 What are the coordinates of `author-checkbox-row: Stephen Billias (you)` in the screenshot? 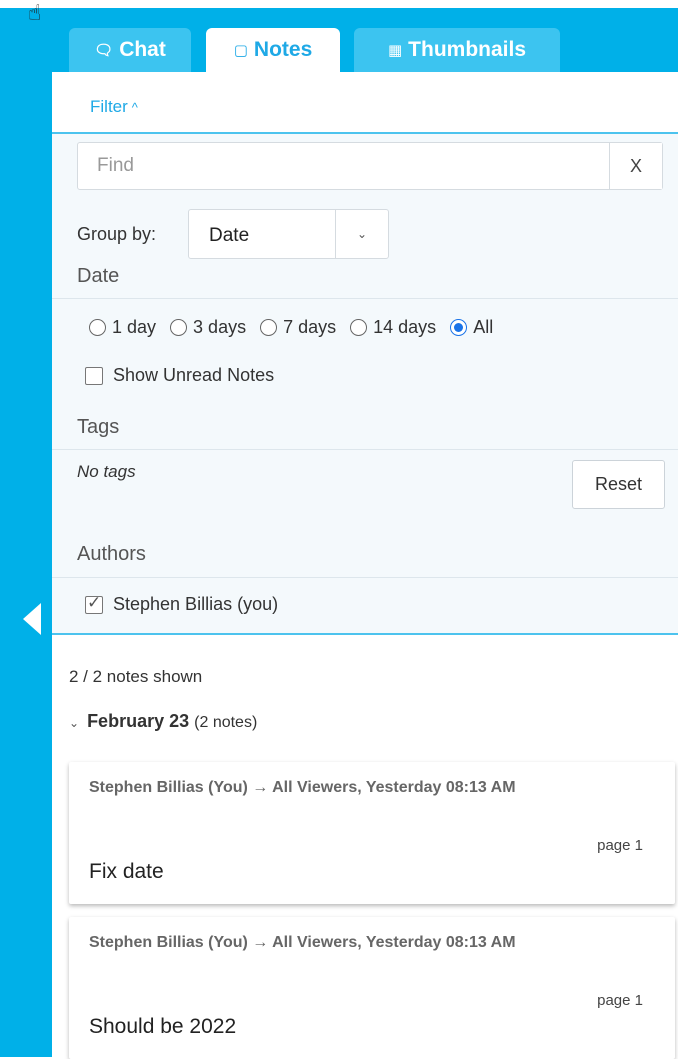 It's located at (182, 604).